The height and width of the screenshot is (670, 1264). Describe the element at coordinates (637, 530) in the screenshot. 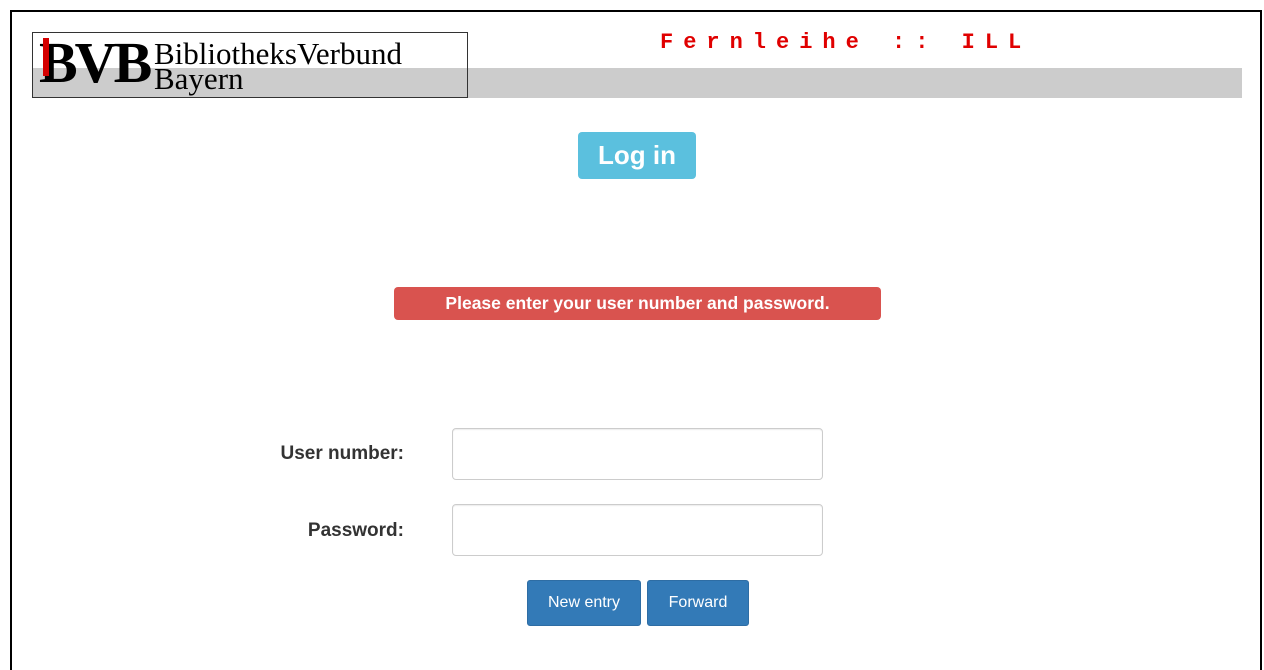

I see `password-input` at that location.